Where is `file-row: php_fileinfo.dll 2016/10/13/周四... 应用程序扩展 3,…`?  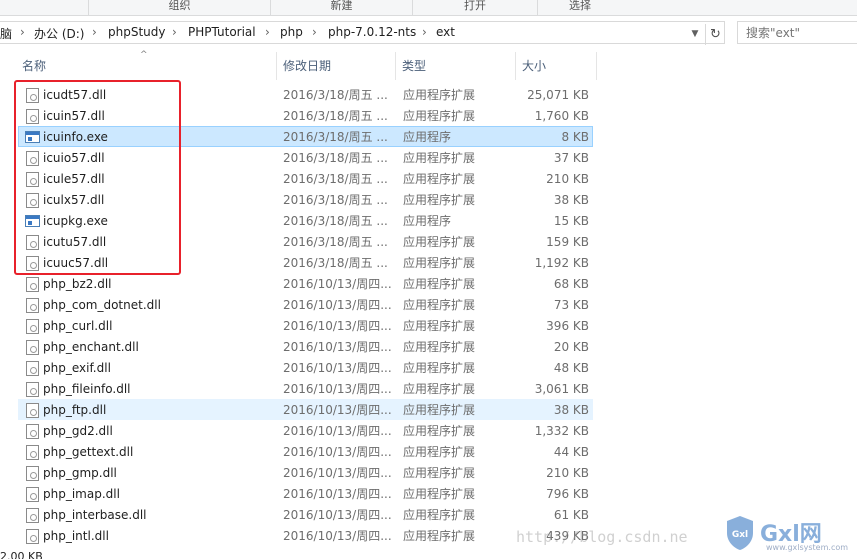
file-row: php_fileinfo.dll 2016/10/13/周四... 应用程序扩展 3,… is located at coordinates (305, 388).